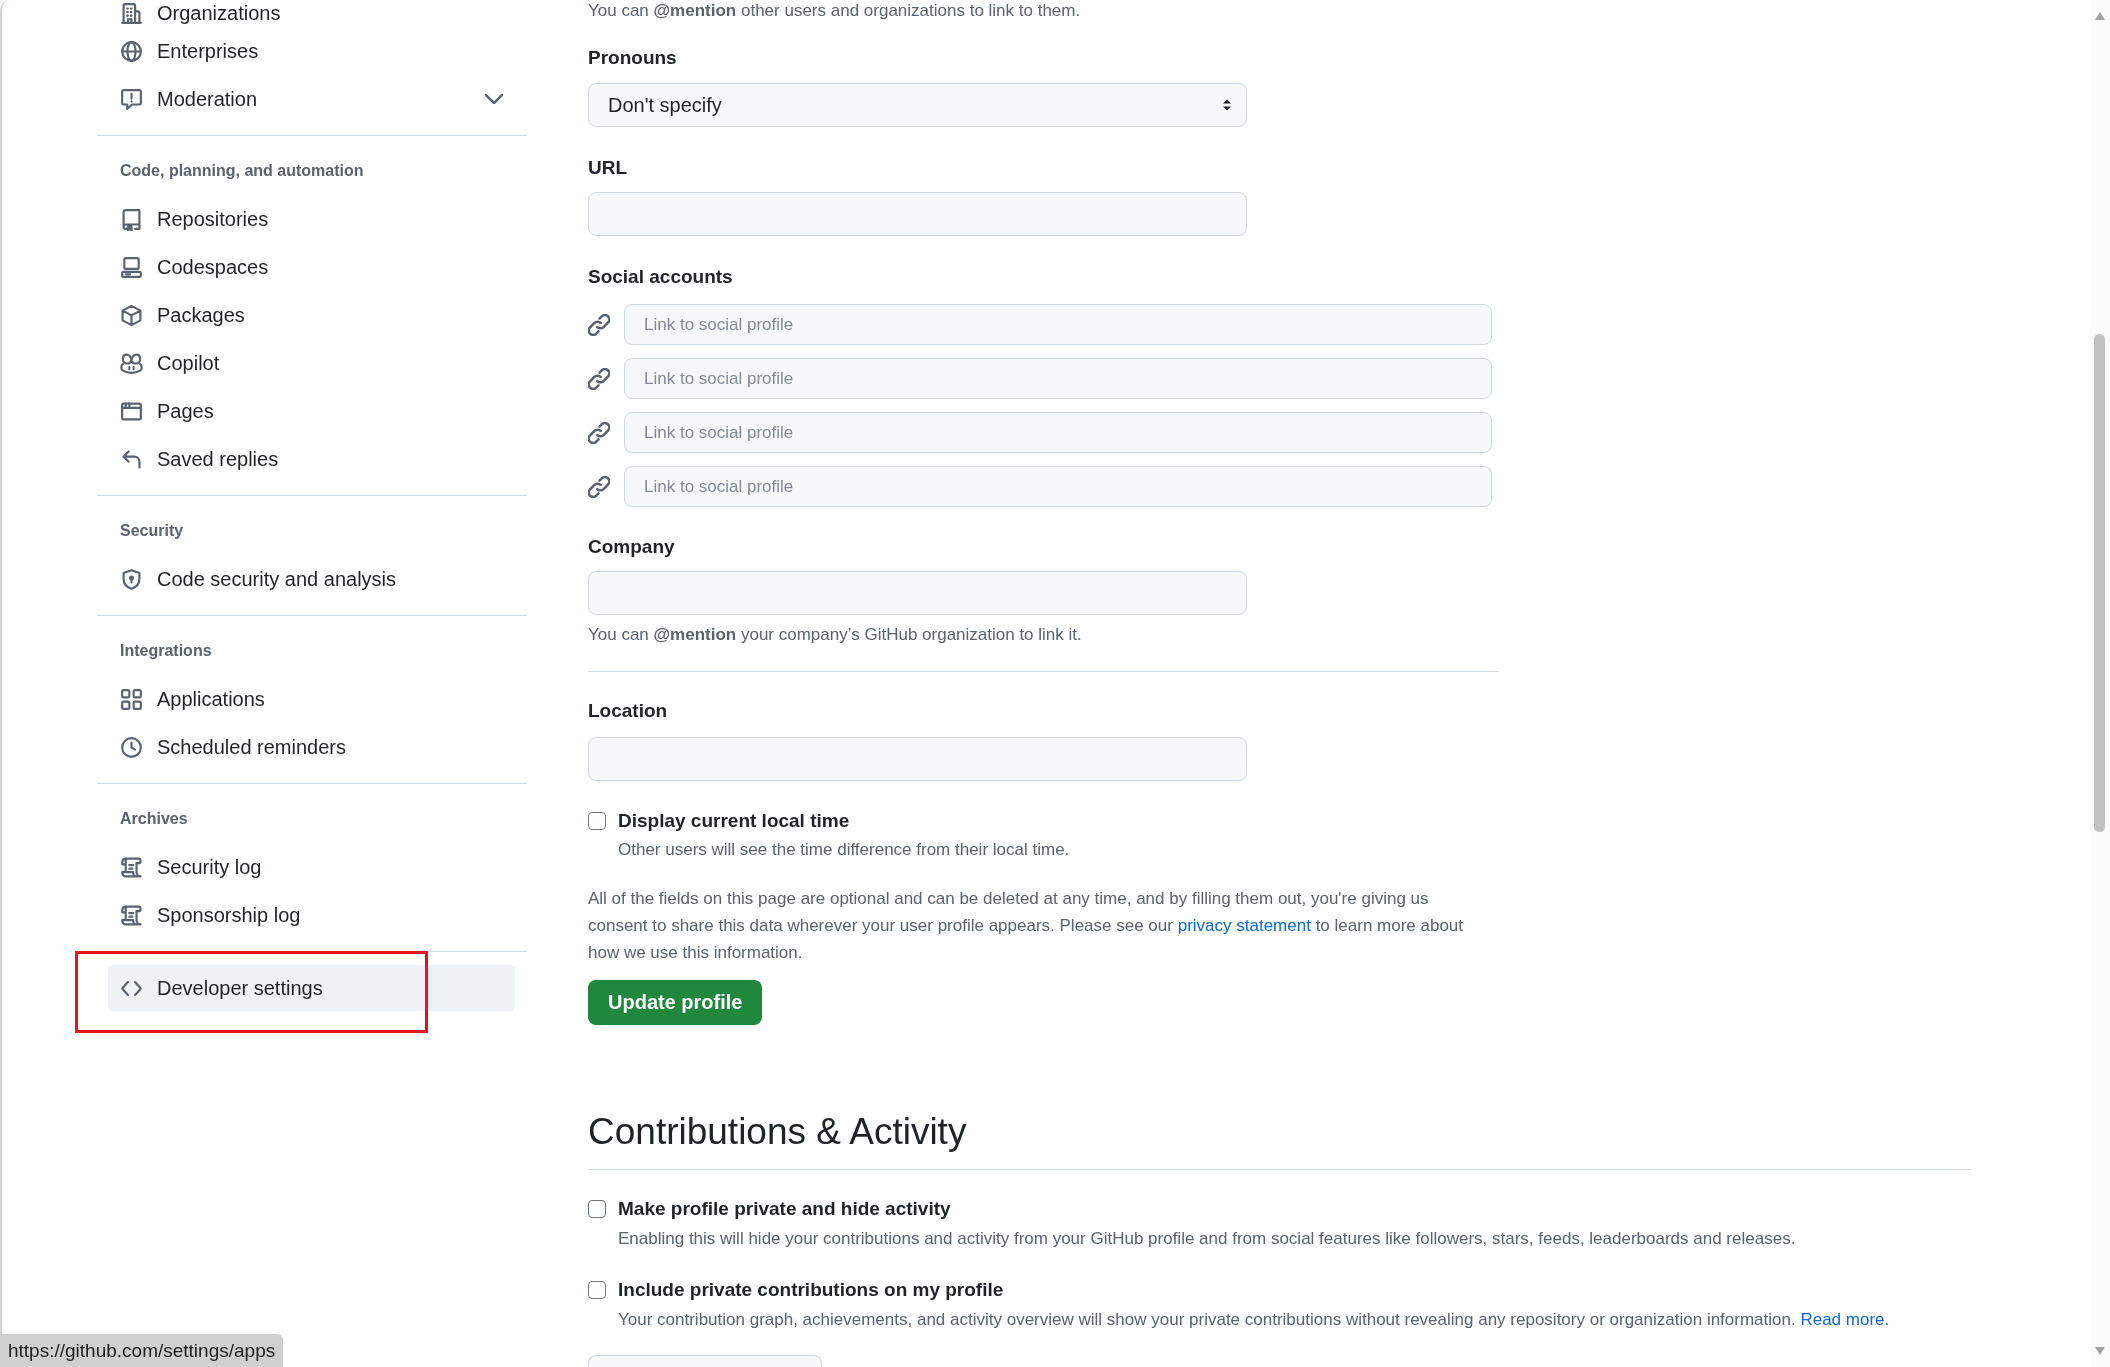 Image resolution: width=2110 pixels, height=1367 pixels. Describe the element at coordinates (131, 315) in the screenshot. I see `cube-icon` at that location.